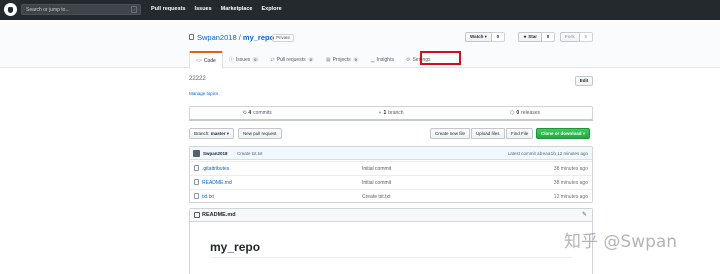 This screenshot has width=720, height=274. Describe the element at coordinates (250, 113) in the screenshot. I see `commits-count: 4` at that location.